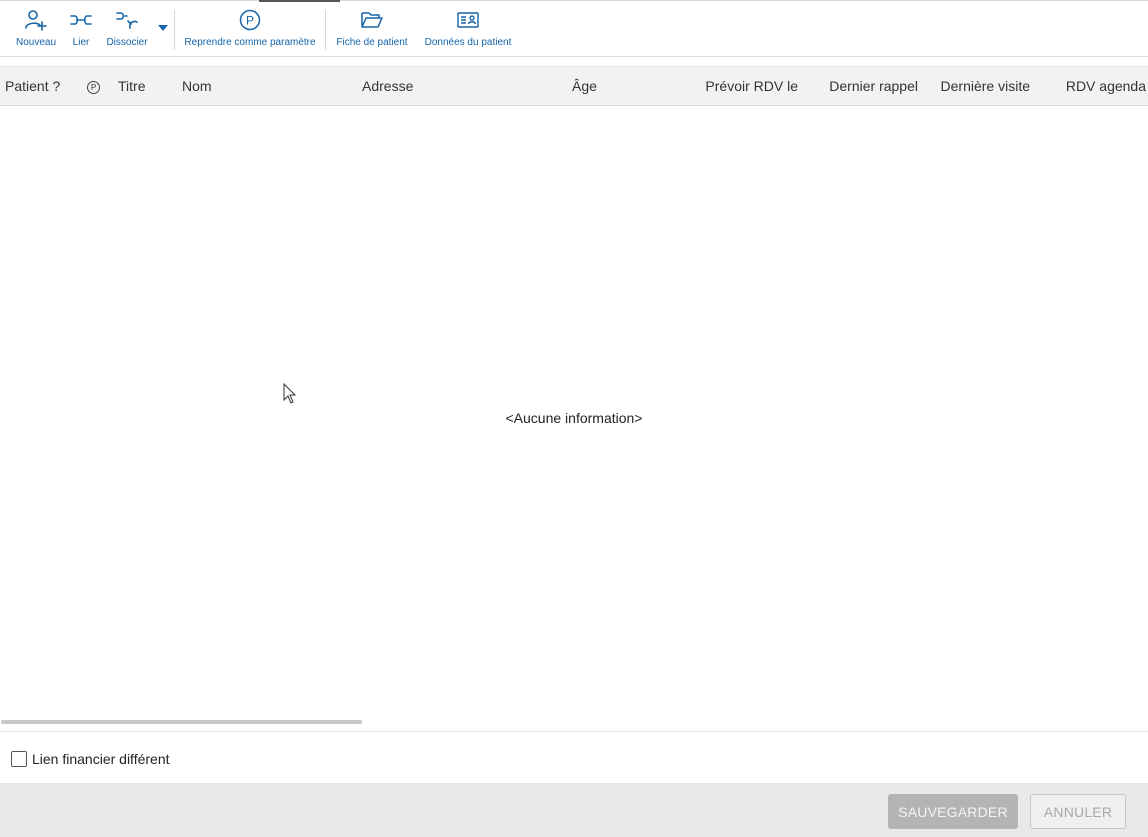 The image size is (1148, 837). I want to click on financial-link-label: Lien financier différent, so click(101, 759).